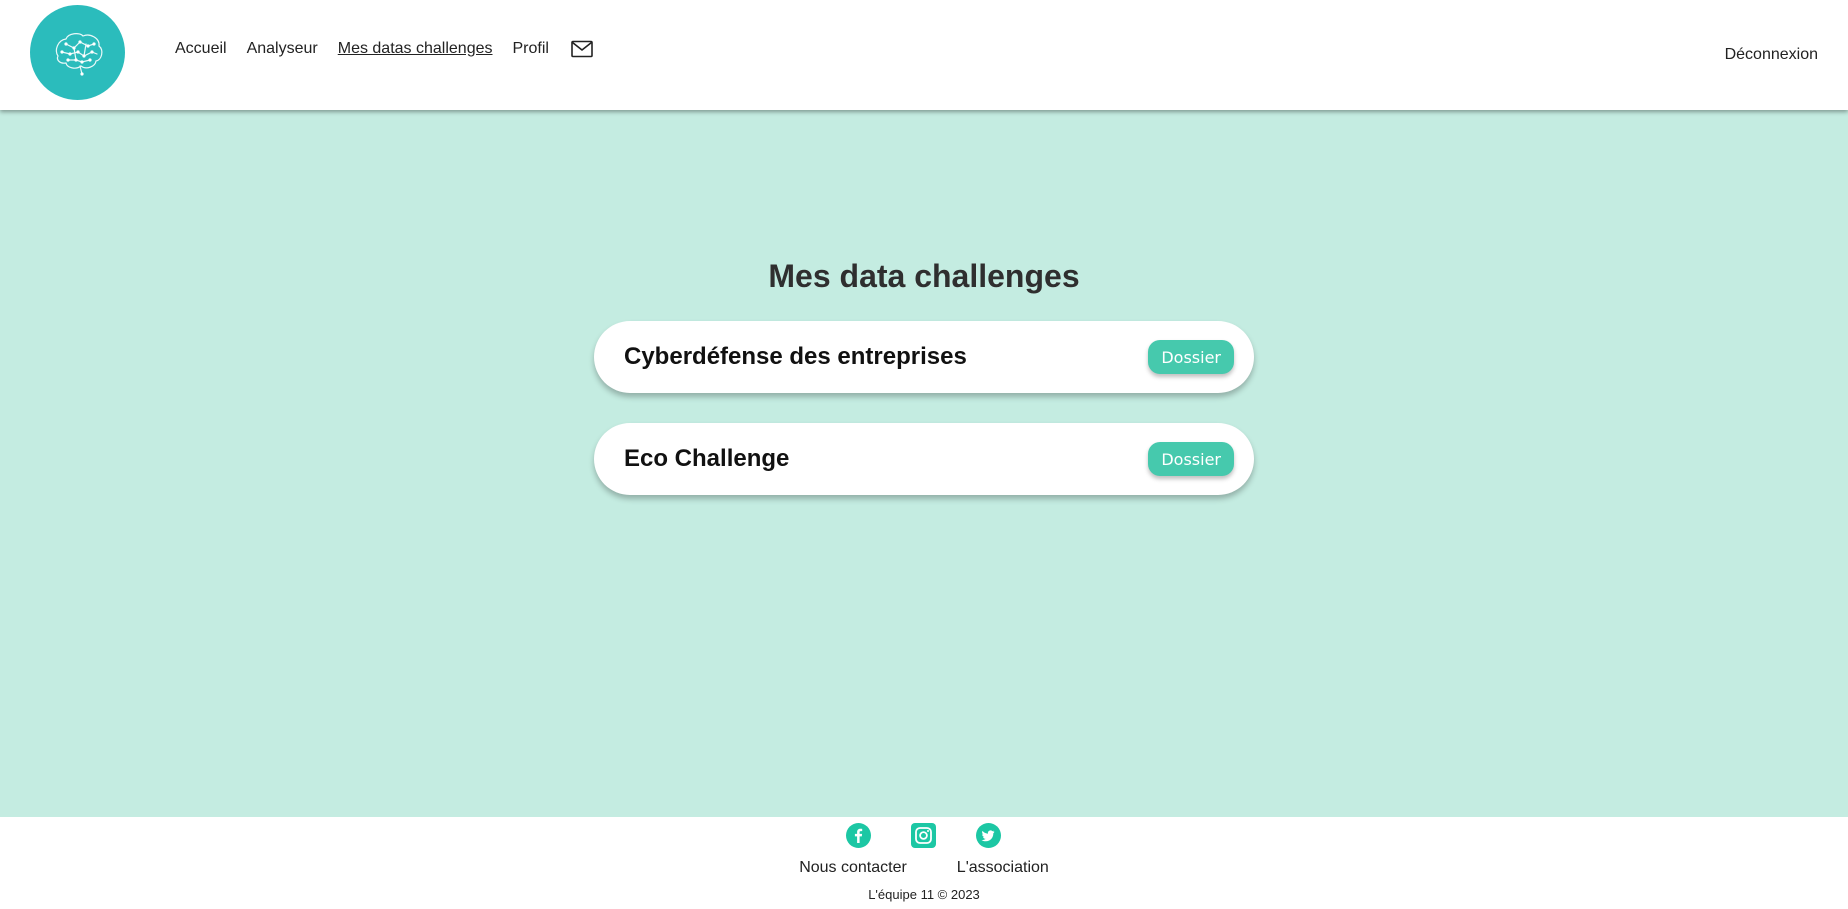 This screenshot has height=909, width=1848. I want to click on copyright-text: L'équipe 11 © 2023, so click(924, 894).